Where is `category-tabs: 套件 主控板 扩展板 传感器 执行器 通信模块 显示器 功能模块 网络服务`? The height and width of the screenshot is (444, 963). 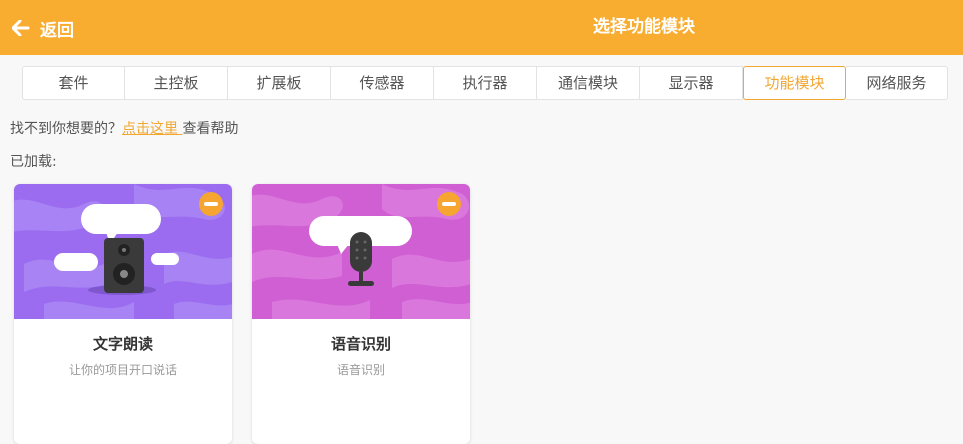 category-tabs: 套件 主控板 扩展板 传感器 执行器 通信模块 显示器 功能模块 网络服务 is located at coordinates (485, 83).